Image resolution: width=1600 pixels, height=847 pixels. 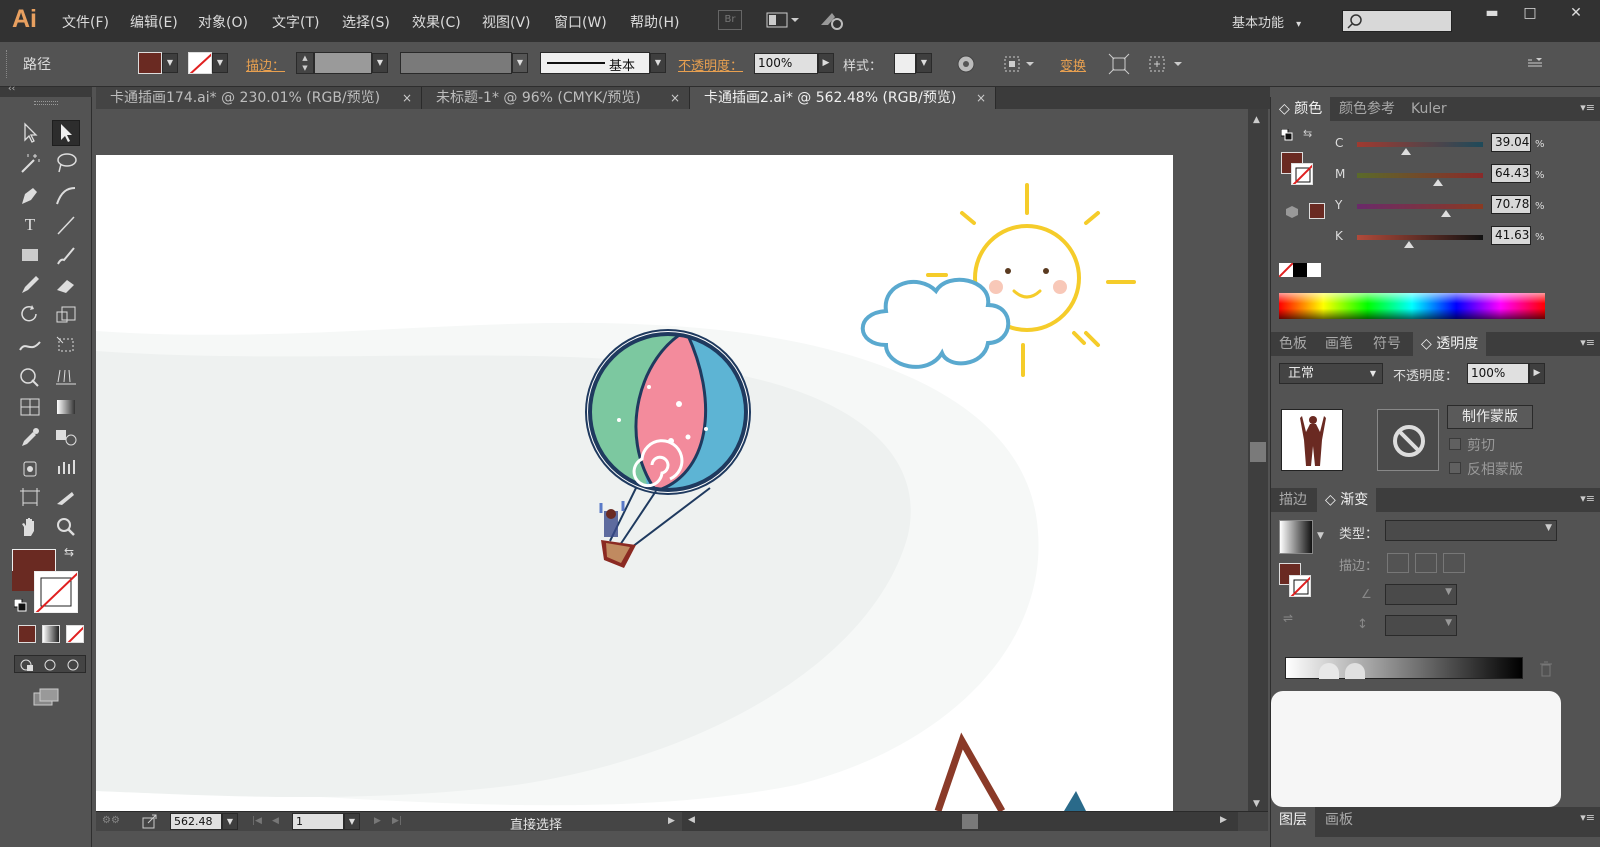 I want to click on object-options-icon, so click(x=1166, y=64).